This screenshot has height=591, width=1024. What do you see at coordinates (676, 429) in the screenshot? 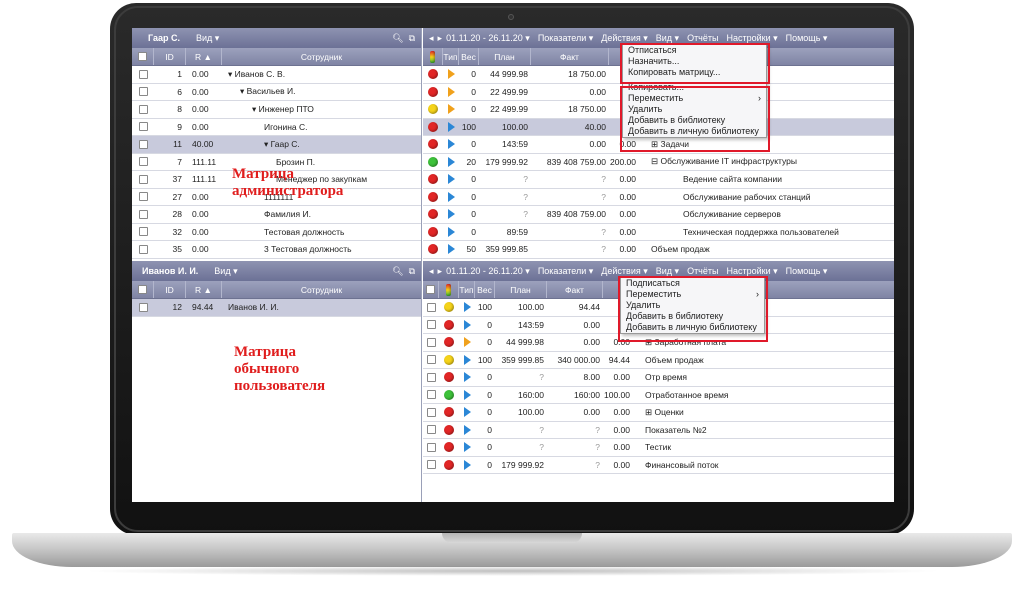
I see `metric-name: Показатель №2` at bounding box center [676, 429].